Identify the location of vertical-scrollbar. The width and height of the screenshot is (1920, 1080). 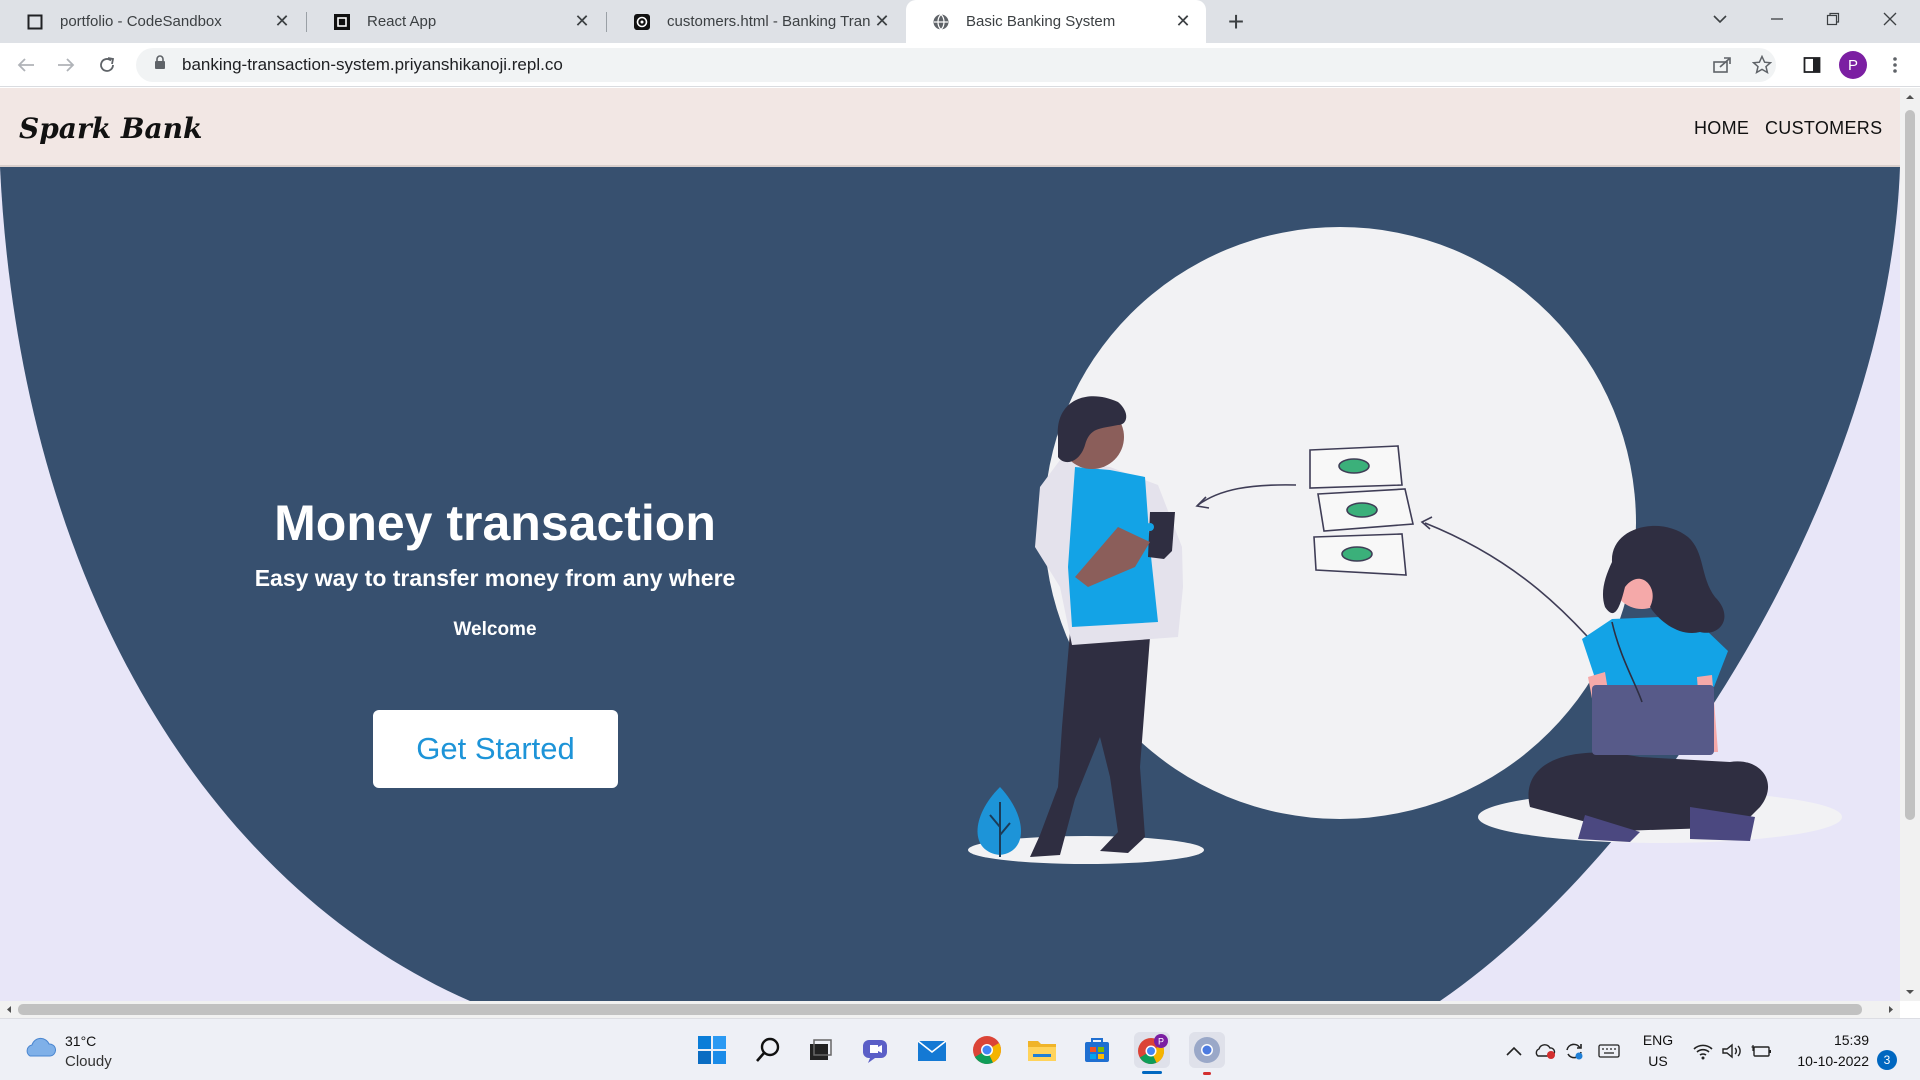
(1910, 544).